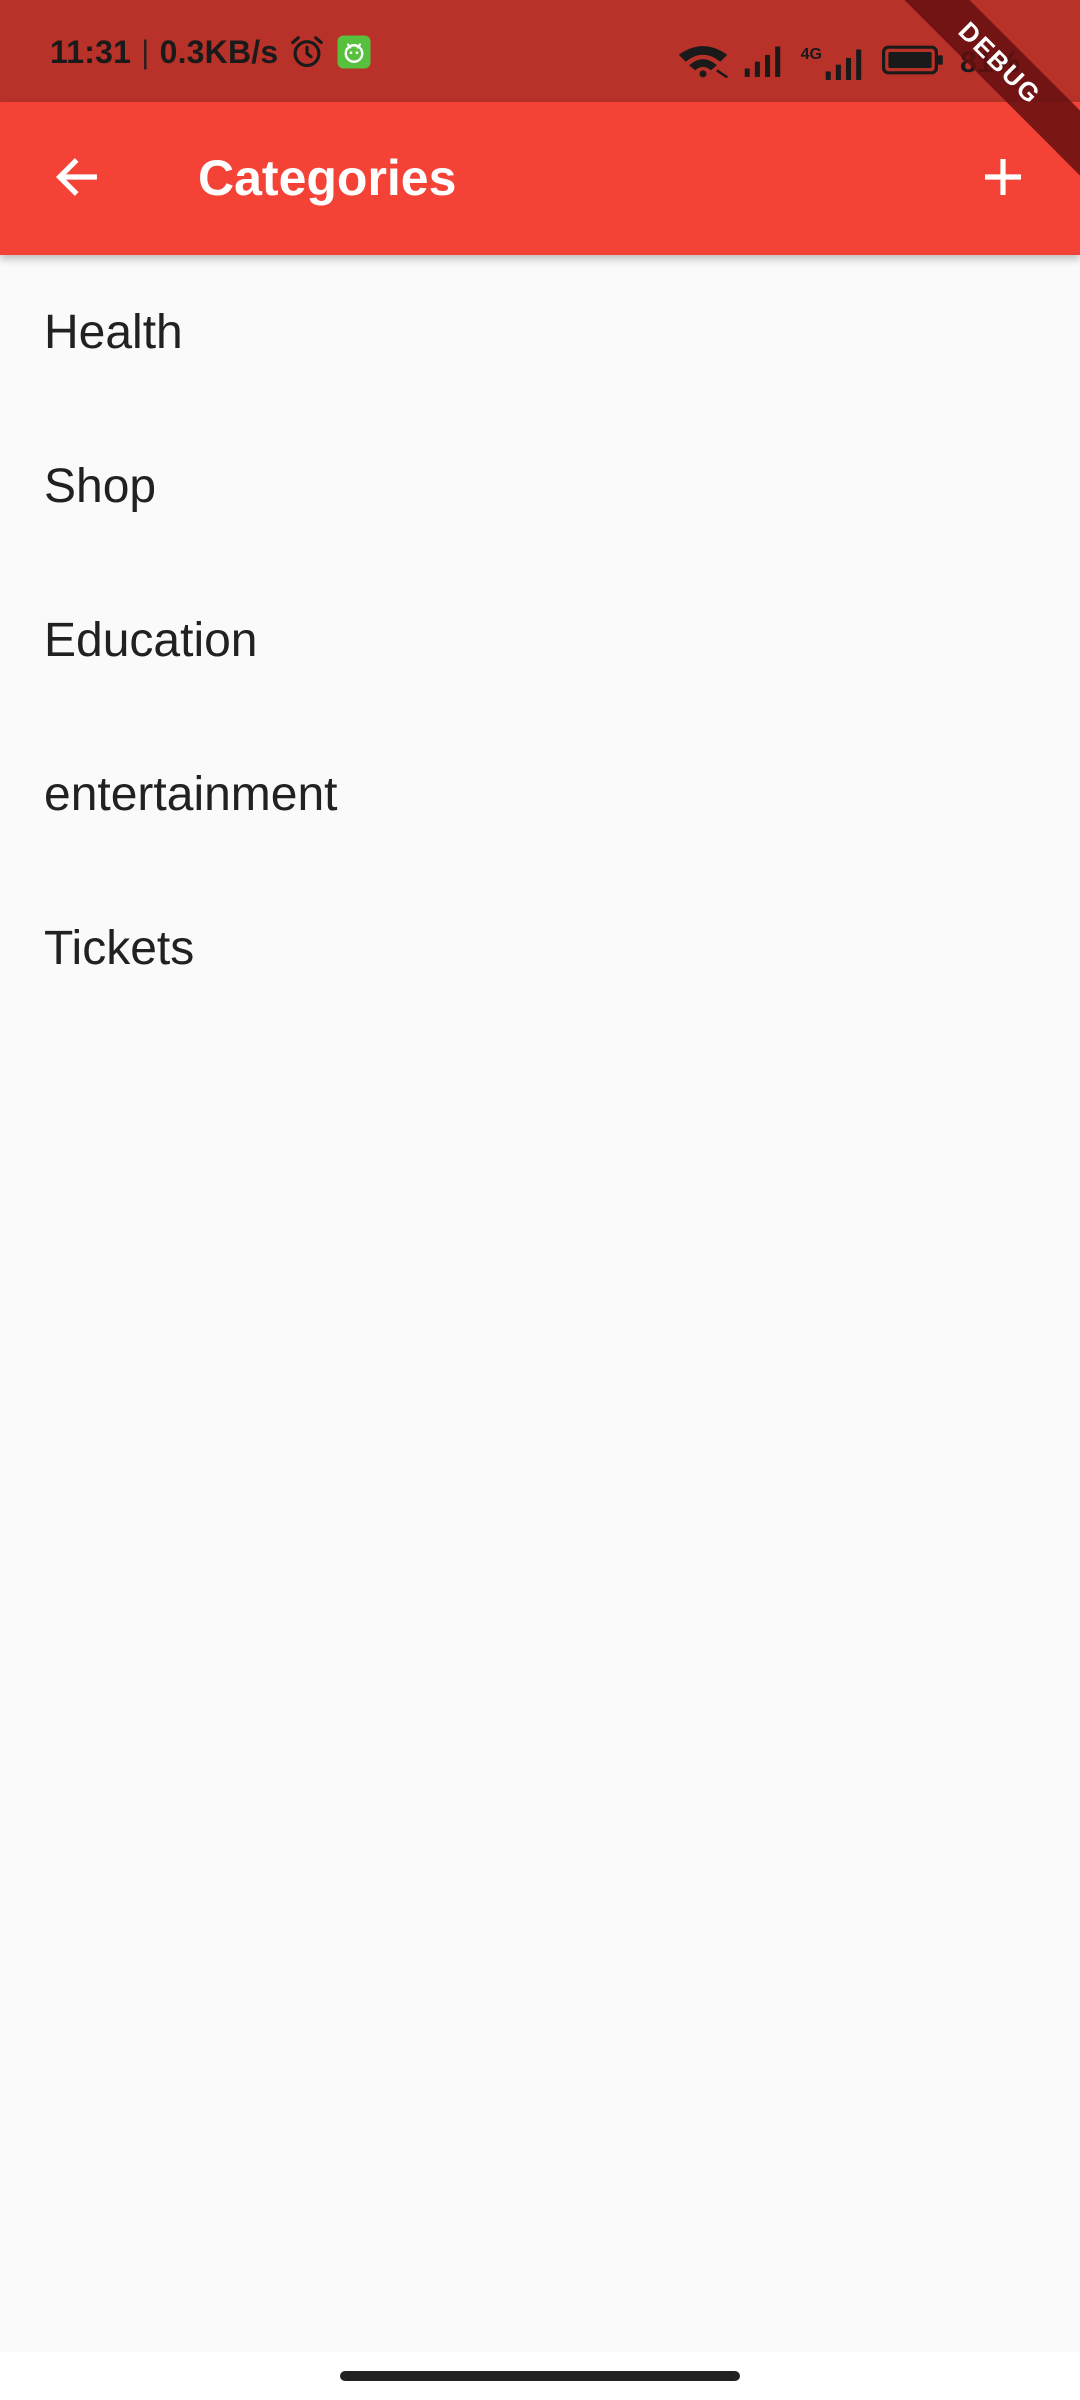 The image size is (1080, 2400). I want to click on signal-4g-icon: 4G, so click(834, 63).